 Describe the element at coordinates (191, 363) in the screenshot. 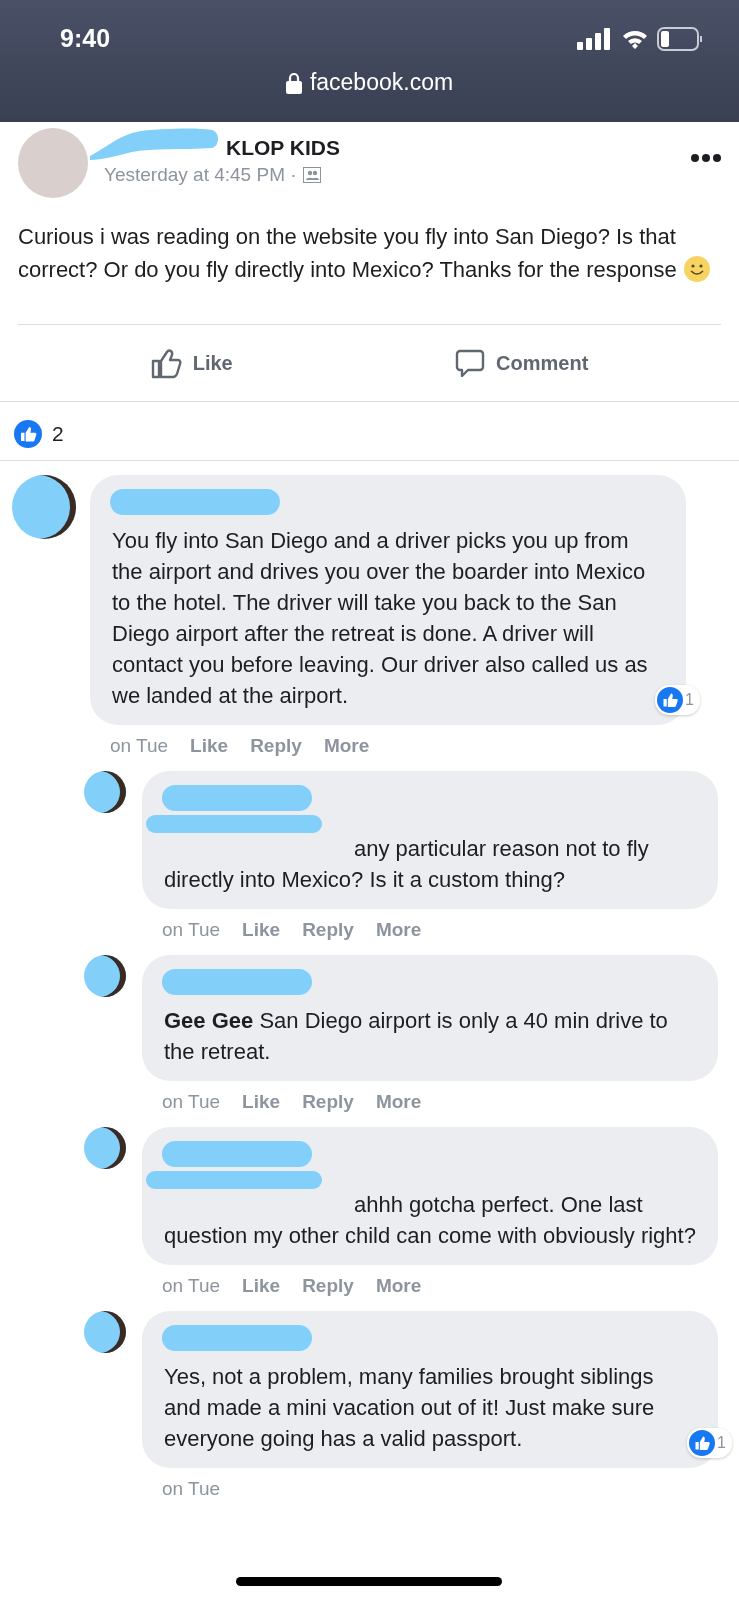

I see `like-button: Like` at that location.